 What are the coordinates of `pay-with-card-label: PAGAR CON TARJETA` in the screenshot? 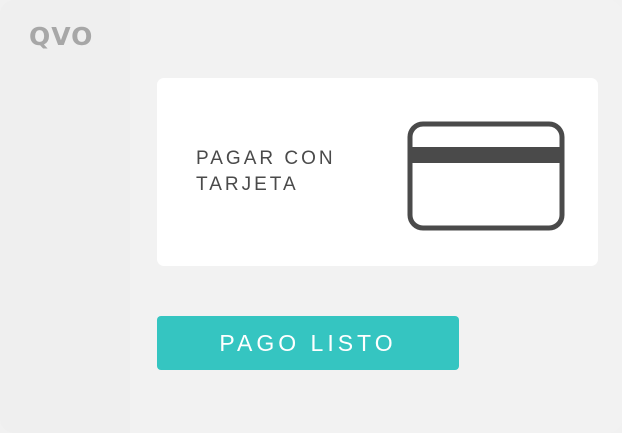 It's located at (266, 171).